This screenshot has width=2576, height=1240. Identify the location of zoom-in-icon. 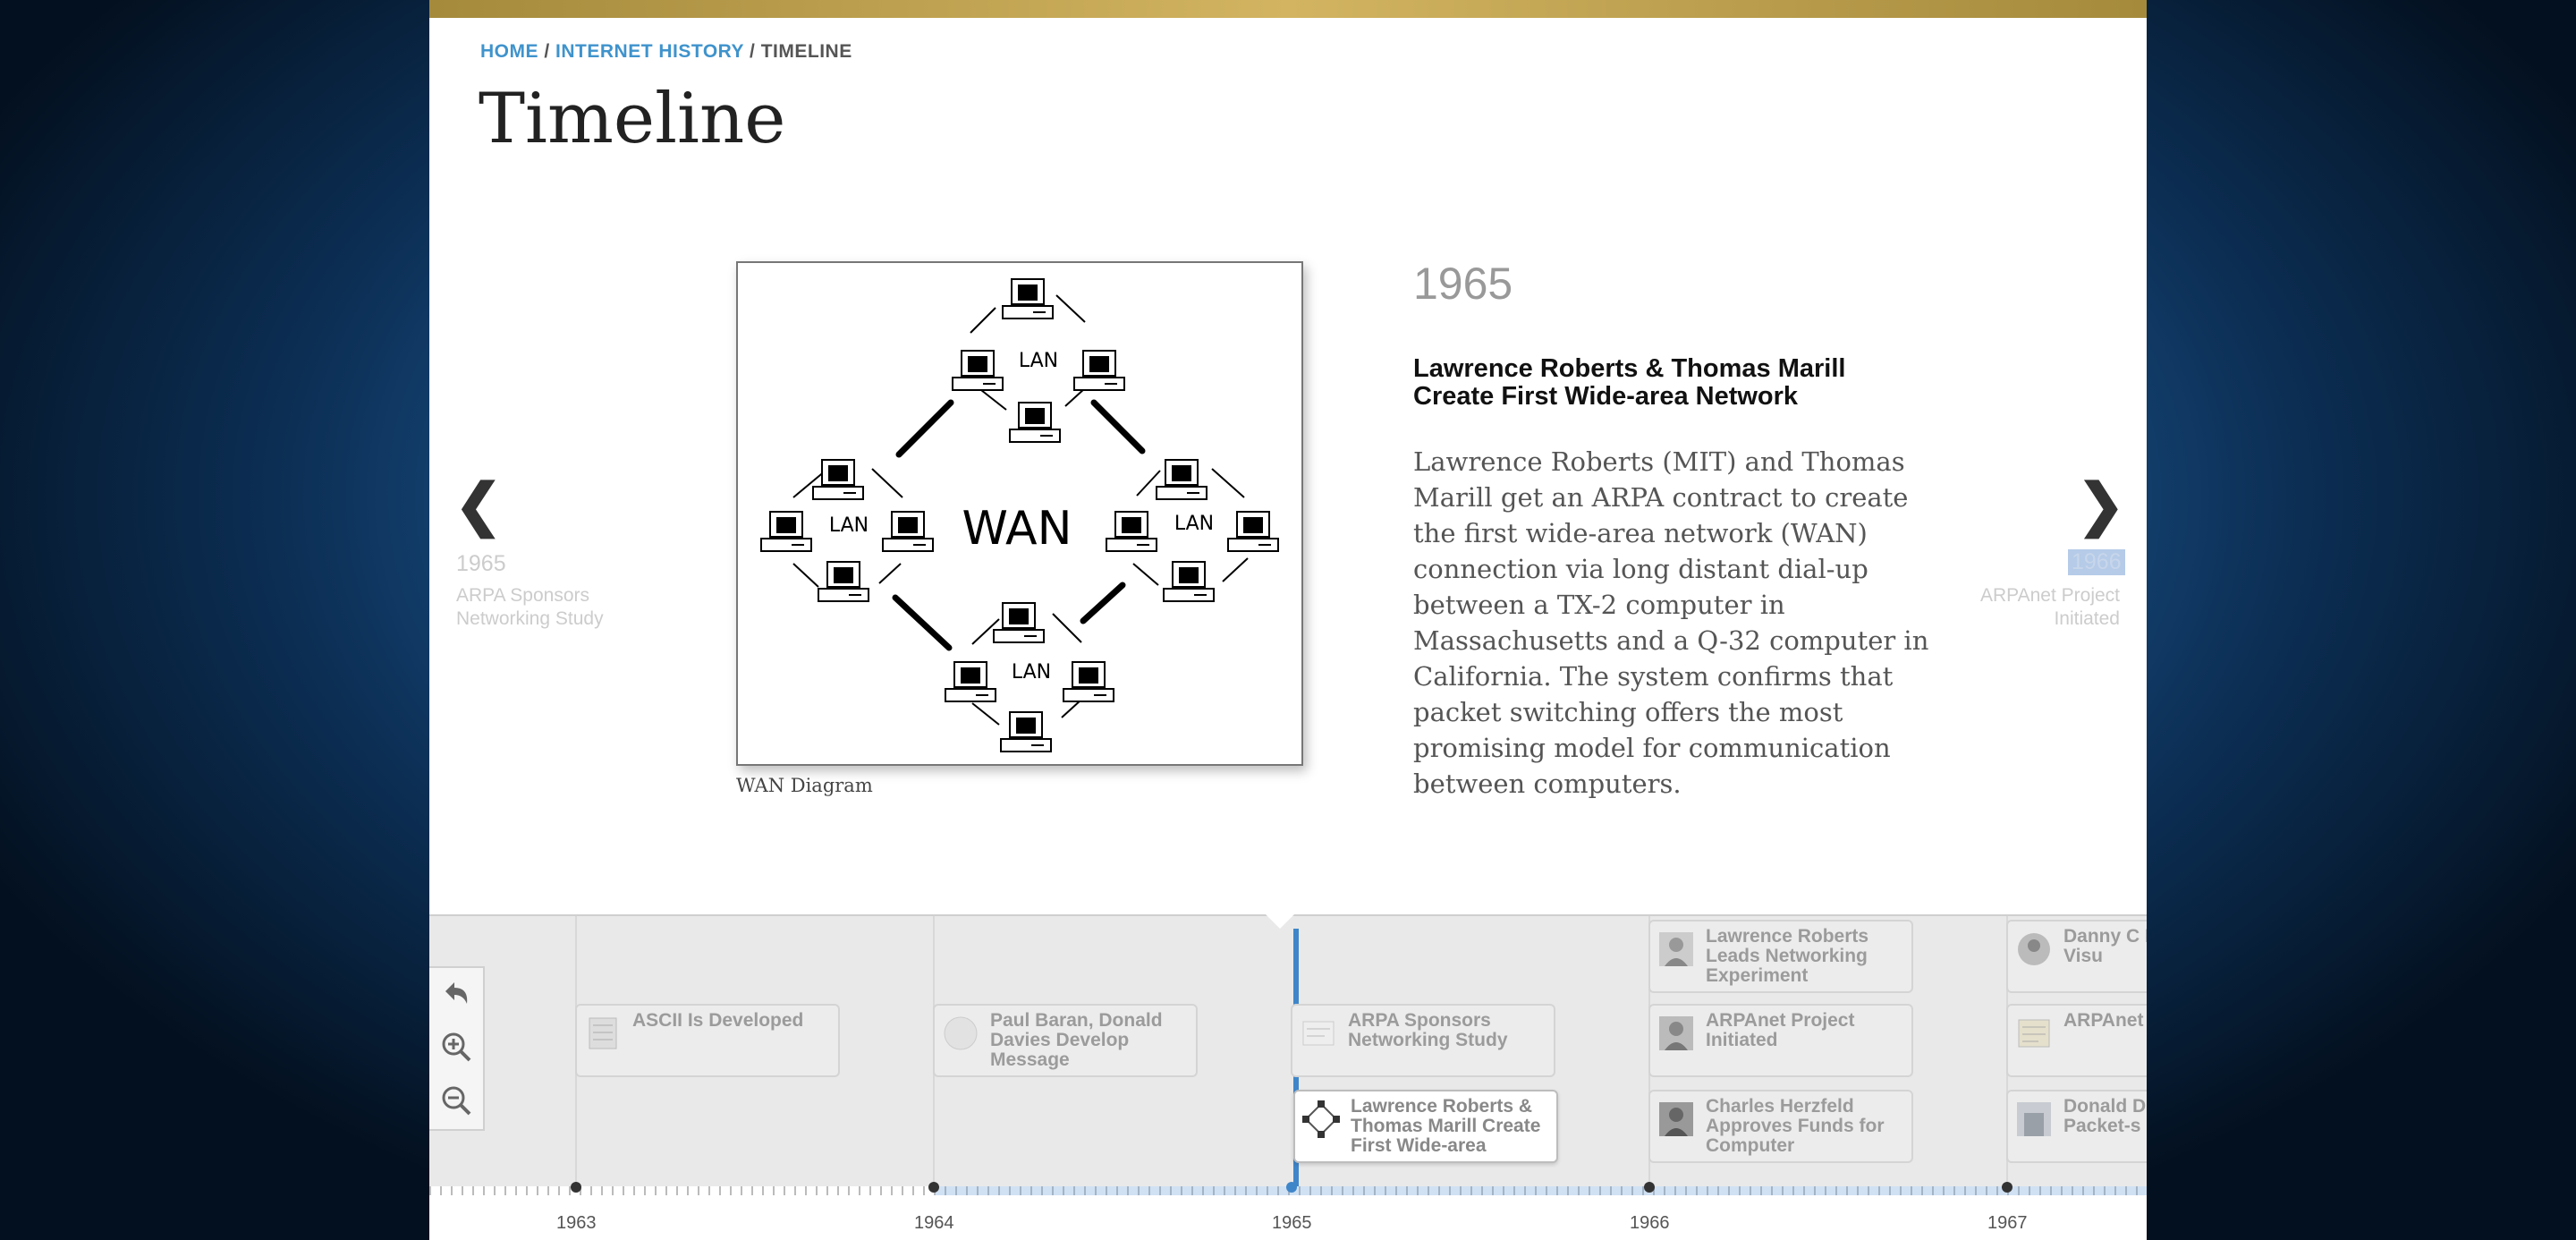
(456, 1047).